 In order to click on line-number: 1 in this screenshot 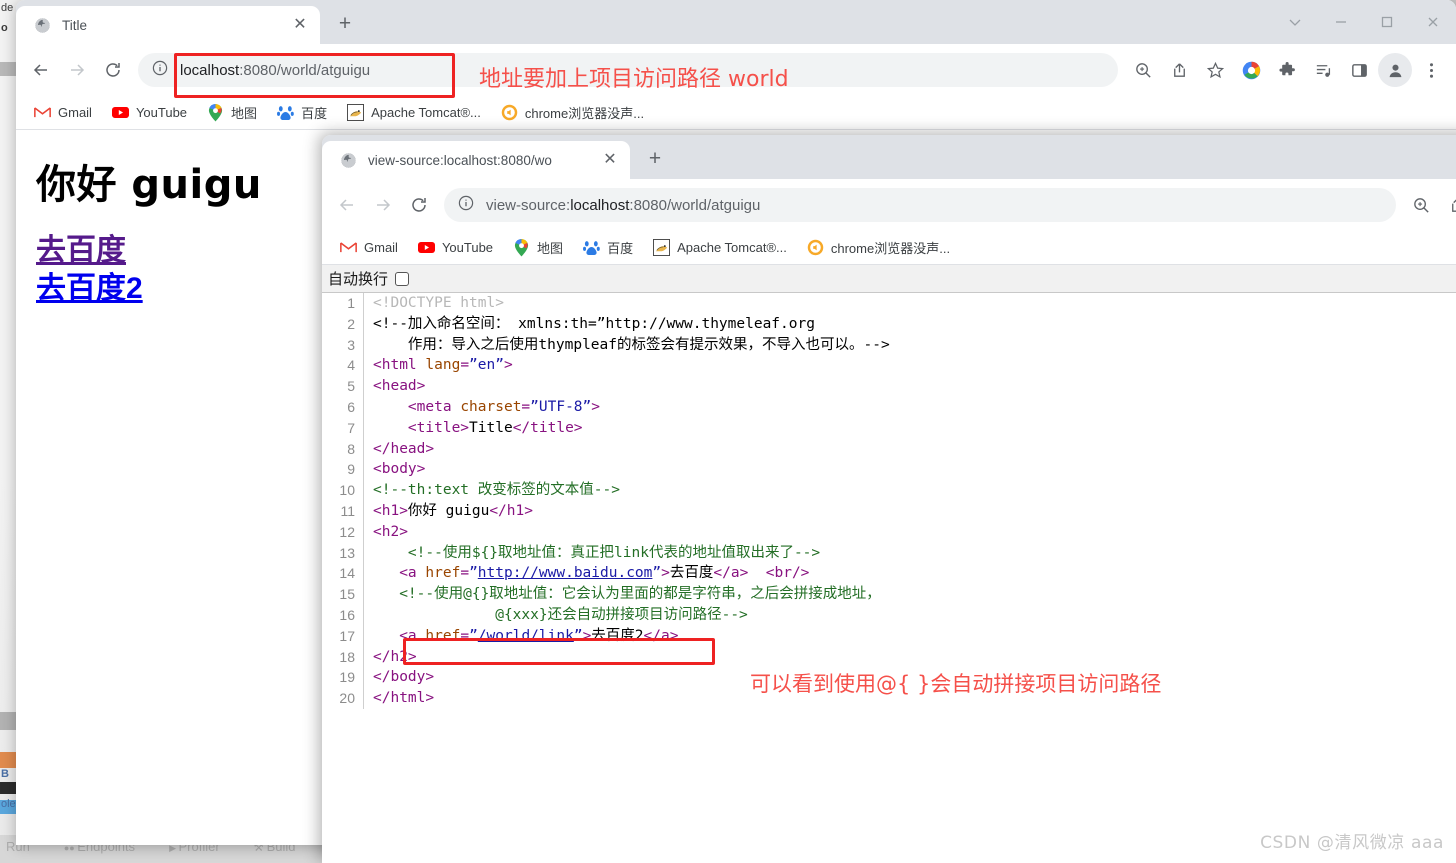, I will do `click(343, 303)`.